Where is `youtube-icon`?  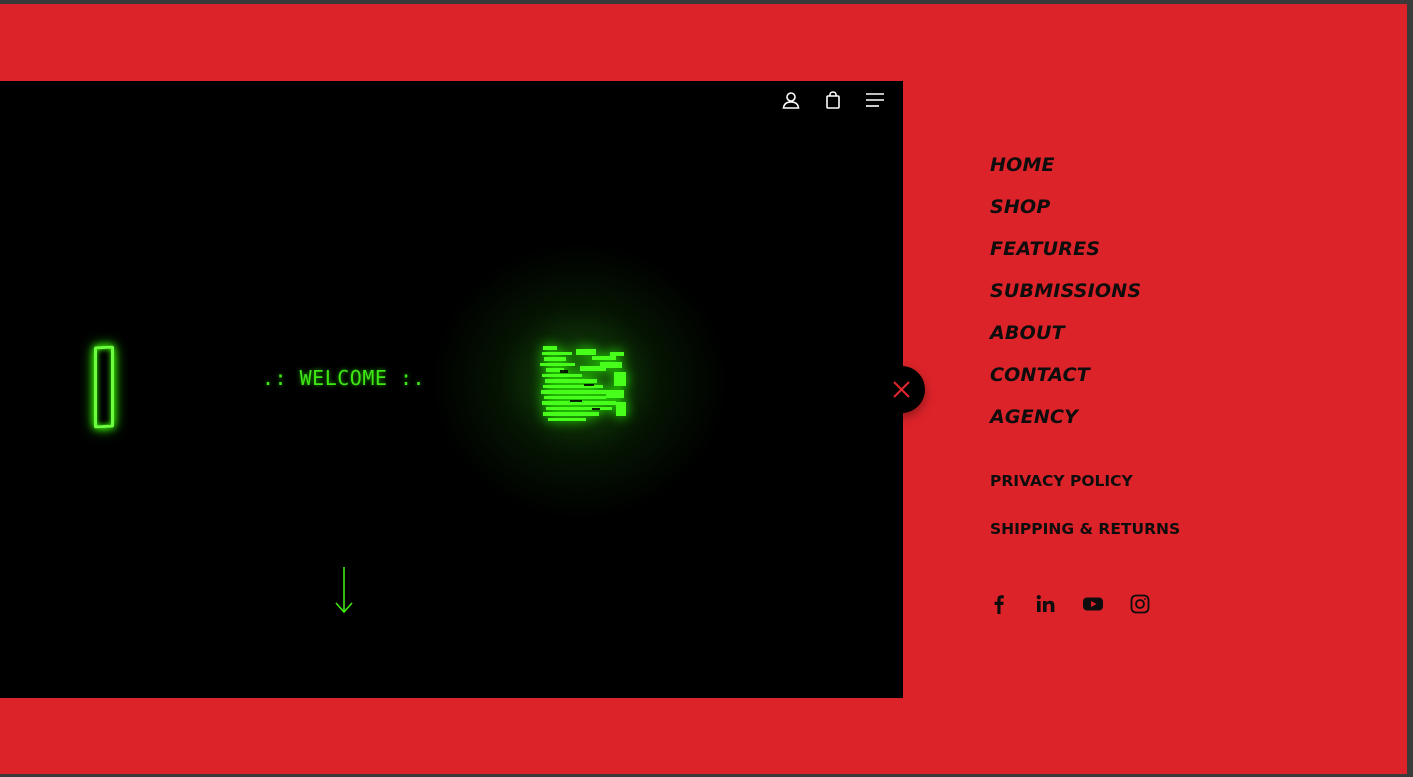
youtube-icon is located at coordinates (1094, 604).